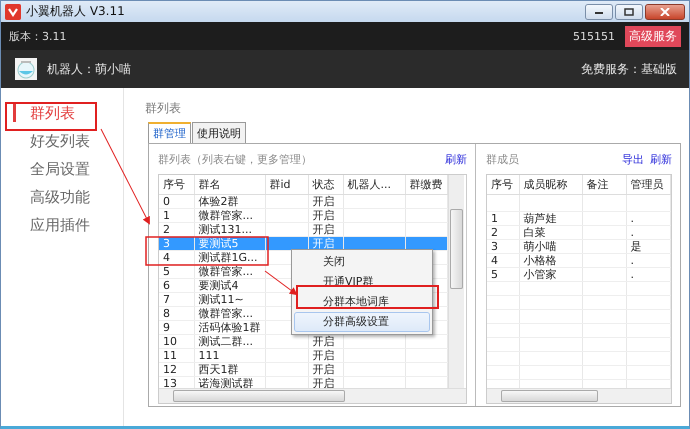 Image resolution: width=690 pixels, height=429 pixels. I want to click on export-link: 导出, so click(633, 159).